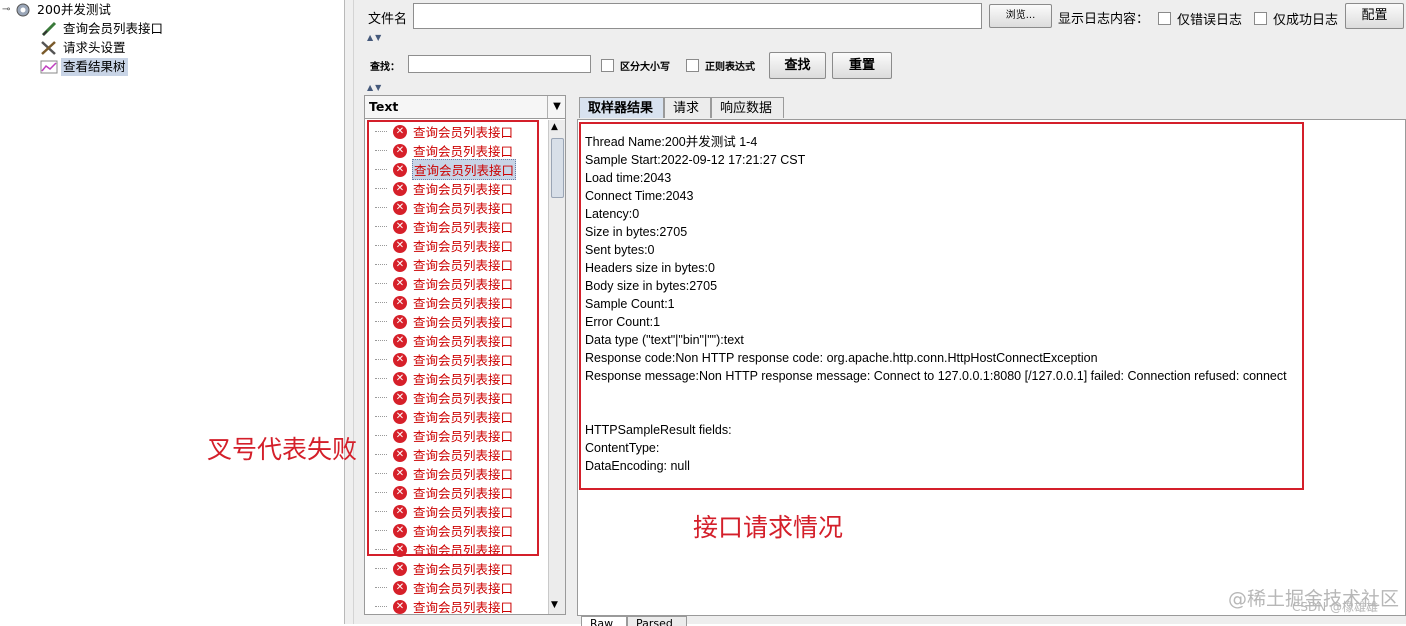 This screenshot has width=1406, height=626. Describe the element at coordinates (556, 367) in the screenshot. I see `list-scrollbar: ▲ ▼` at that location.